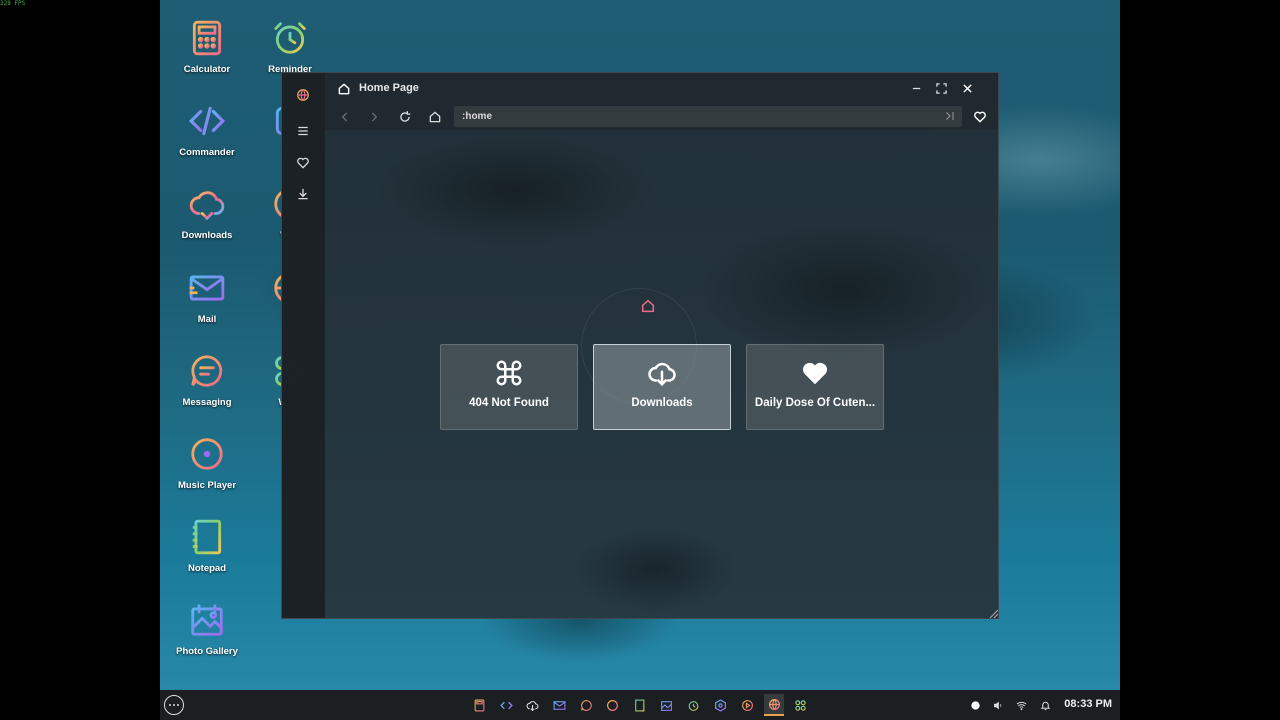 The image size is (1280, 720). What do you see at coordinates (1045, 705) in the screenshot?
I see `notification-bell-icon` at bounding box center [1045, 705].